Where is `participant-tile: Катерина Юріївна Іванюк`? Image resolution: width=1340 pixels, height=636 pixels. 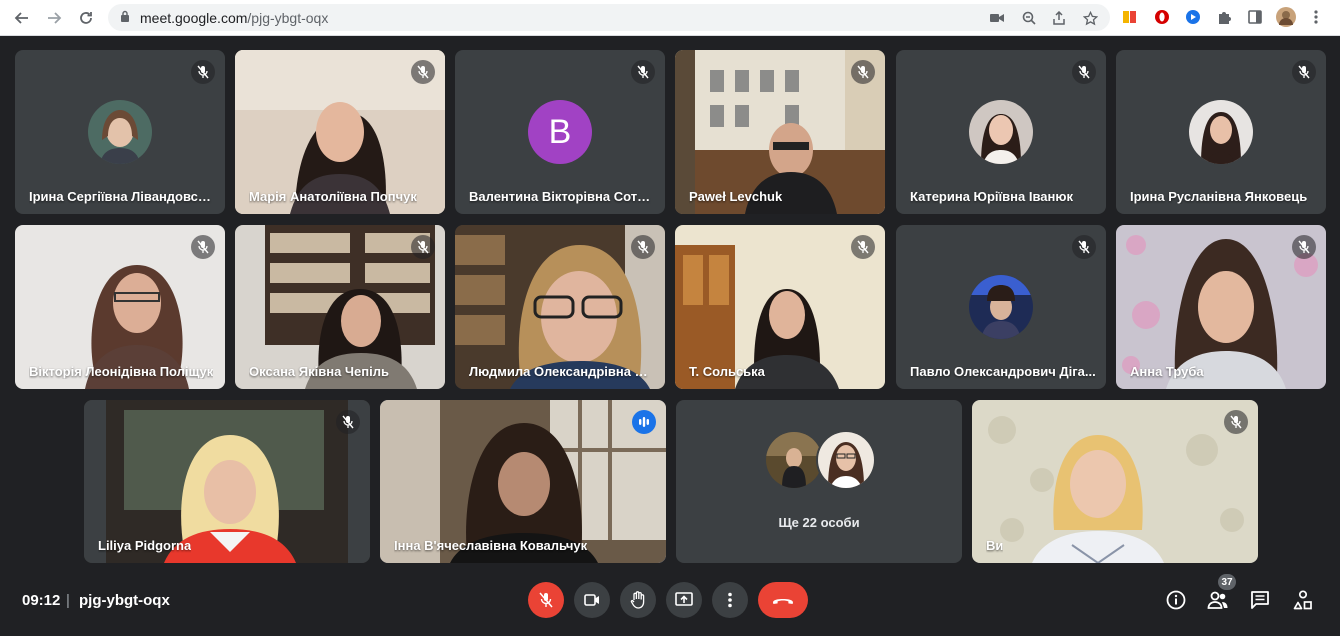
participant-tile: Катерина Юріївна Іванюк is located at coordinates (1001, 132).